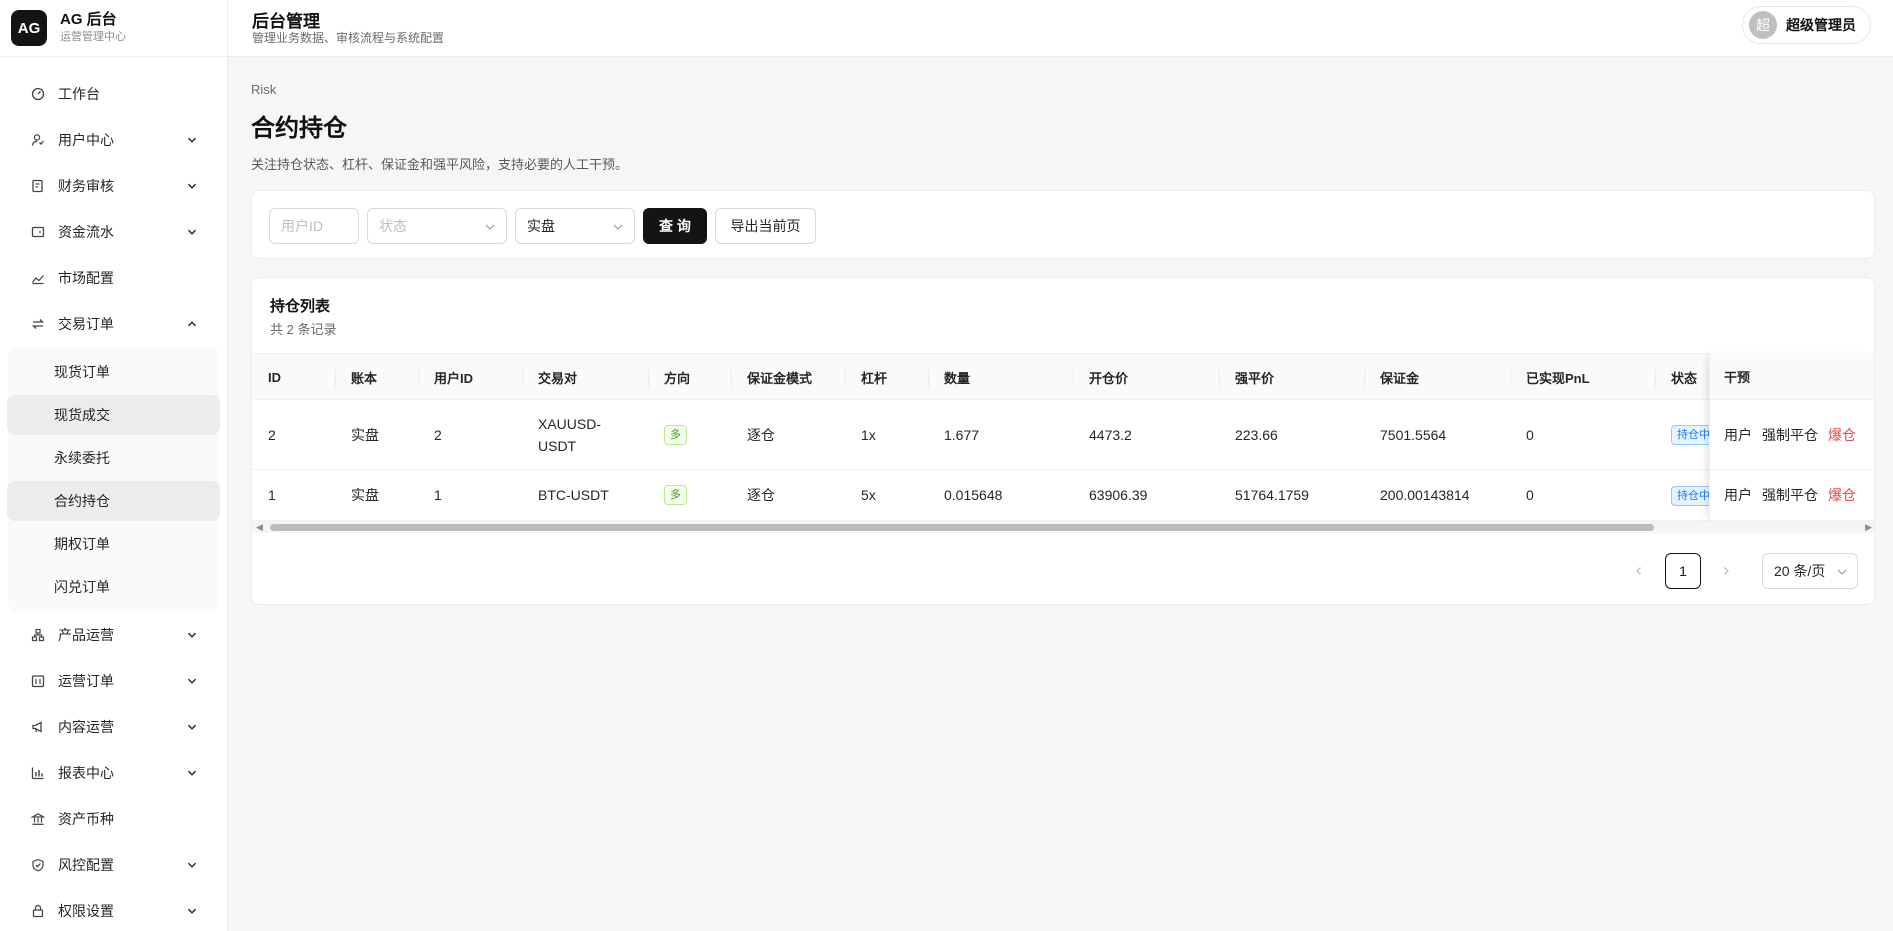 The height and width of the screenshot is (931, 1893). Describe the element at coordinates (1255, 378) in the screenshot. I see `column-header-label: 强平价` at that location.